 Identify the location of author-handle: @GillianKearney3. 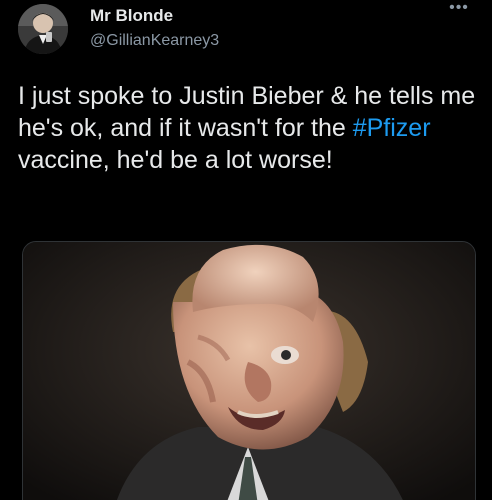
(154, 41).